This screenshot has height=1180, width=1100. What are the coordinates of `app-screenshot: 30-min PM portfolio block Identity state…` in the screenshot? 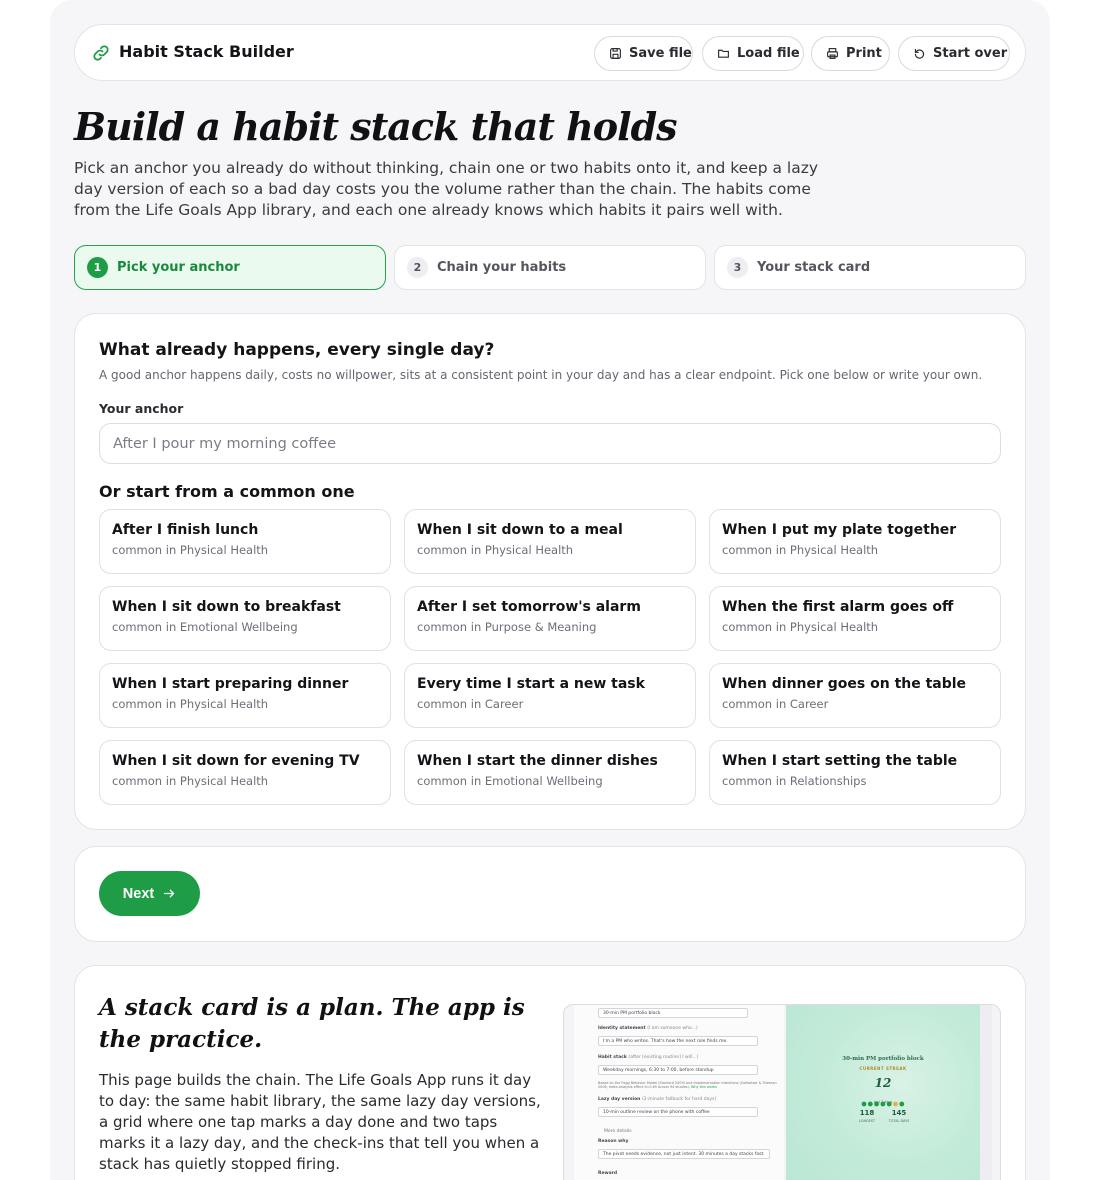 It's located at (782, 1092).